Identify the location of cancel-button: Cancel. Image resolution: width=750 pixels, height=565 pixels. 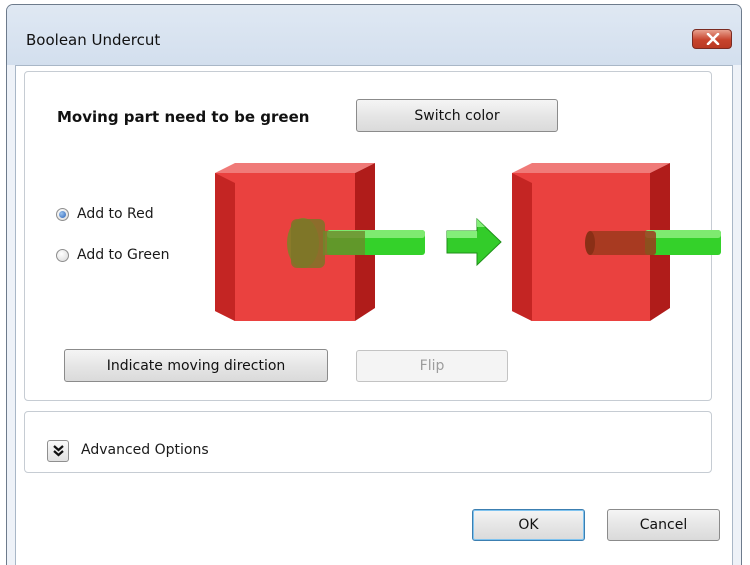
(663, 525).